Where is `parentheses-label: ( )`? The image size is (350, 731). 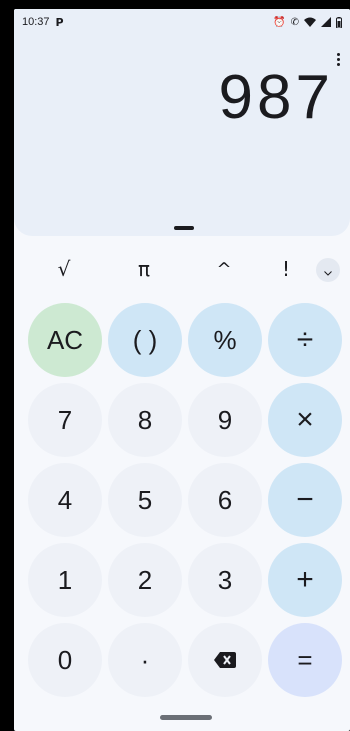
parentheses-label: ( ) is located at coordinates (145, 339).